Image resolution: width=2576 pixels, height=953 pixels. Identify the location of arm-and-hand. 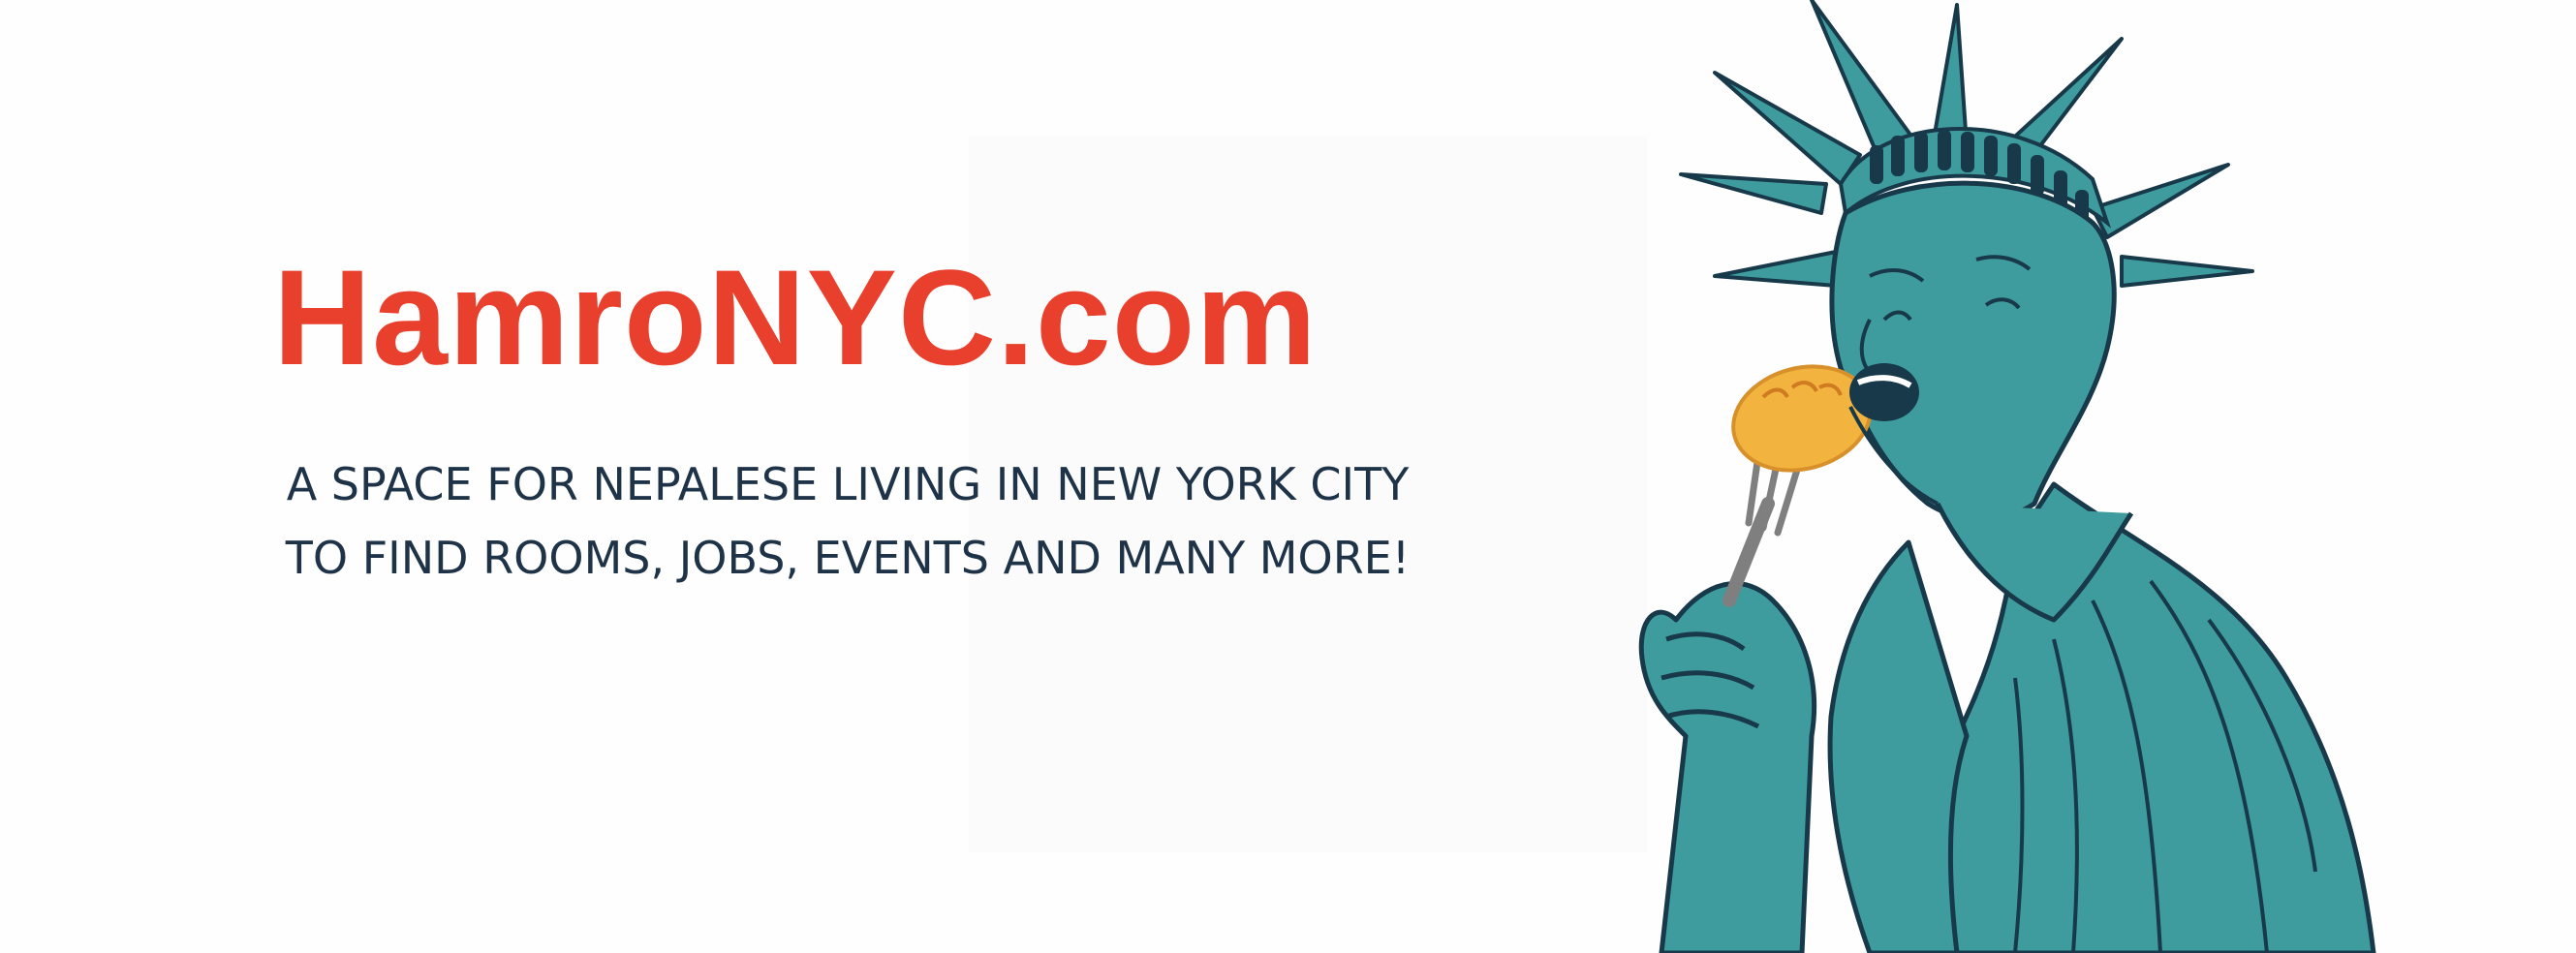
(1727, 767).